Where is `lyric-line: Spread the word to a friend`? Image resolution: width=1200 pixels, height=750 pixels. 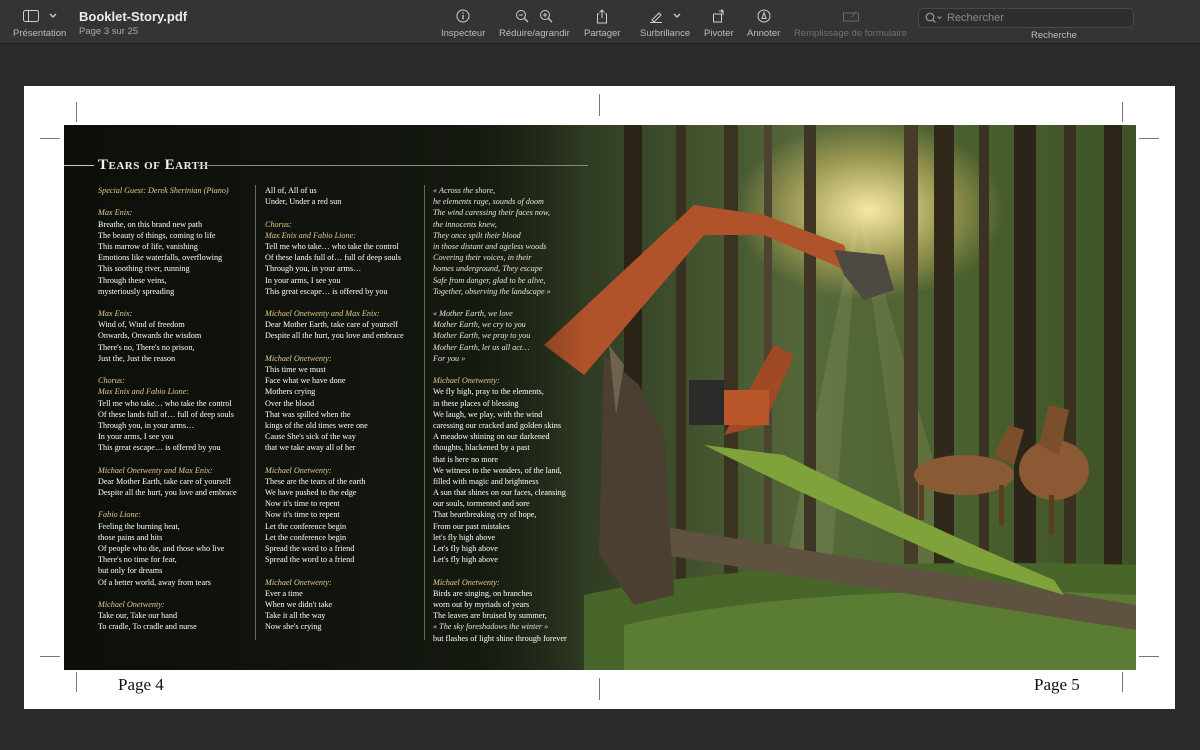
lyric-line: Spread the word to a friend is located at coordinates (310, 560).